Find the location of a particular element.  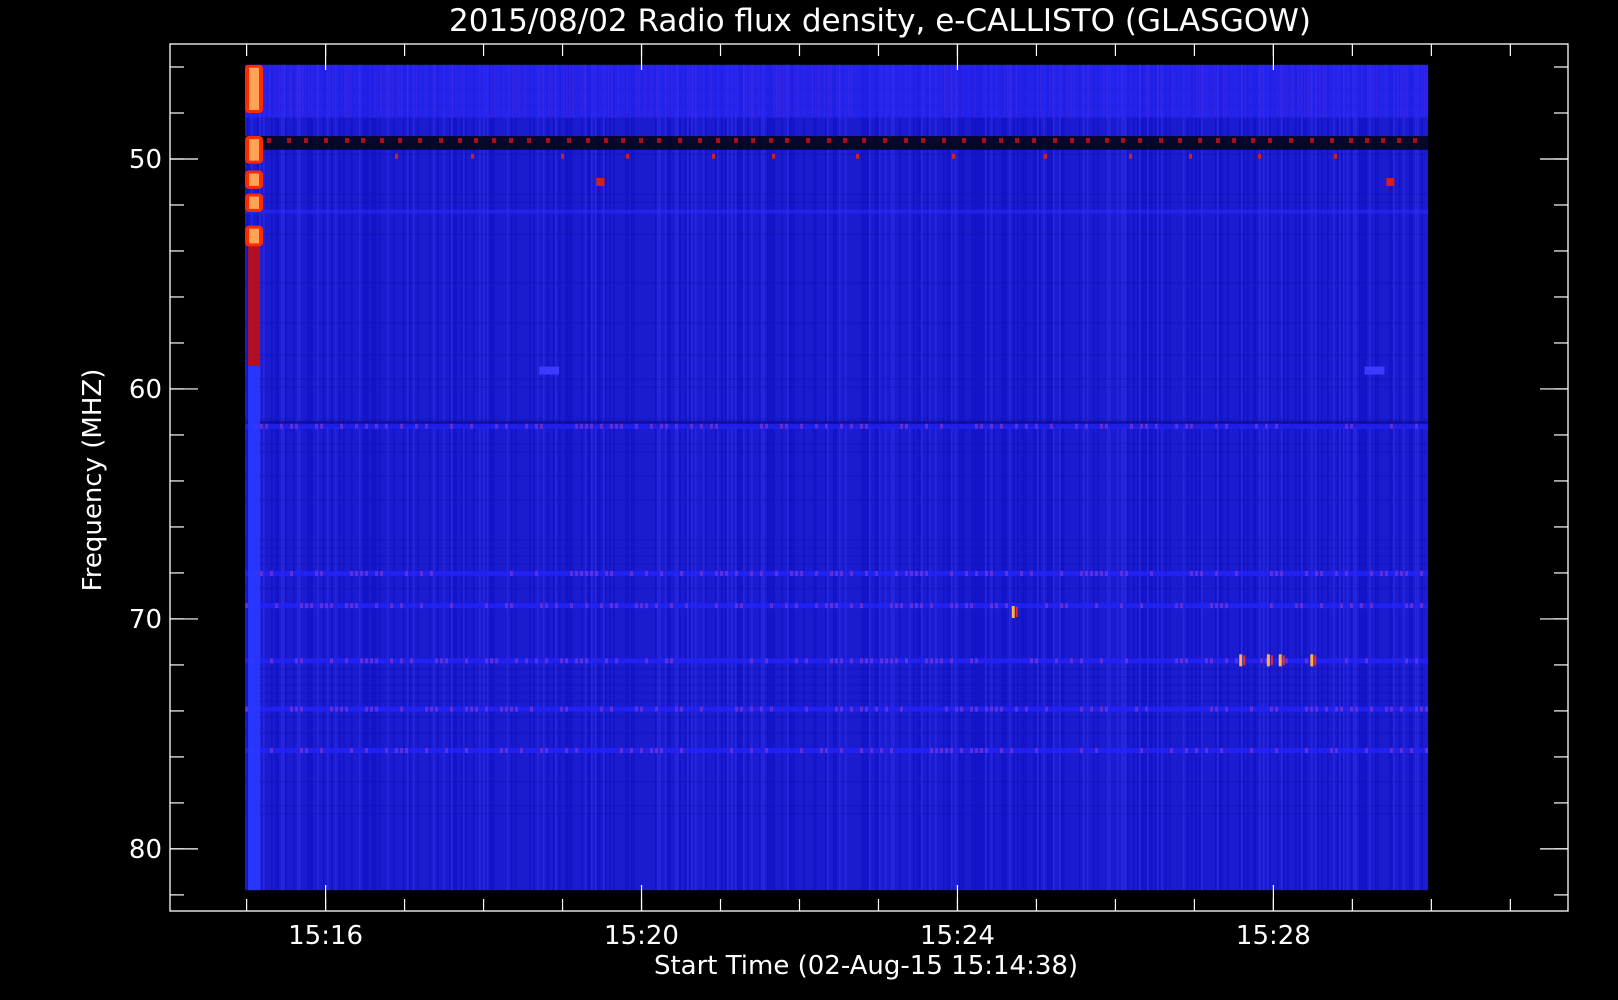

burst-blue-tail is located at coordinates (254, 628).